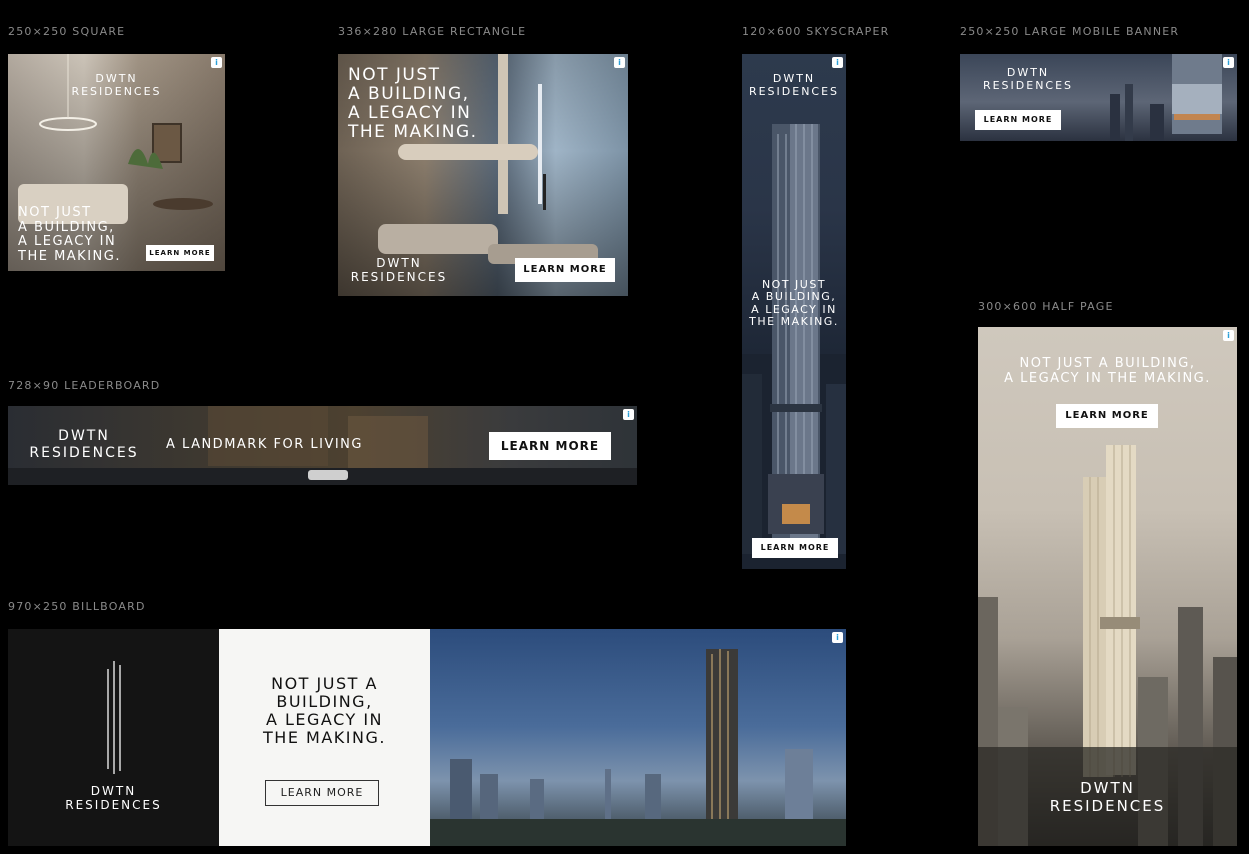  Describe the element at coordinates (432, 31) in the screenshot. I see `label-large-rectangle: 336×280 LARGE RECTANGLE` at that location.